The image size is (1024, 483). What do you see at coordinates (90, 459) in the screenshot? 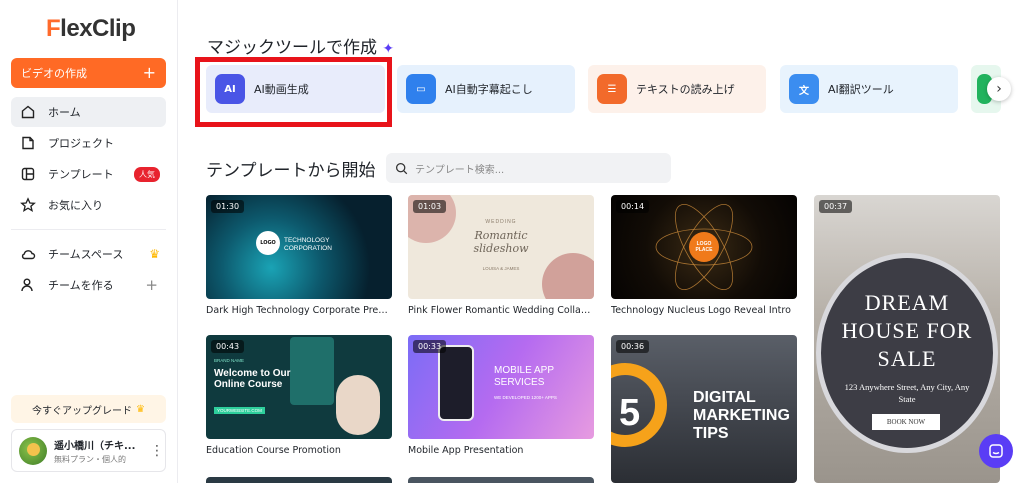
I see `account-plan: 無料プラン・個人的` at bounding box center [90, 459].